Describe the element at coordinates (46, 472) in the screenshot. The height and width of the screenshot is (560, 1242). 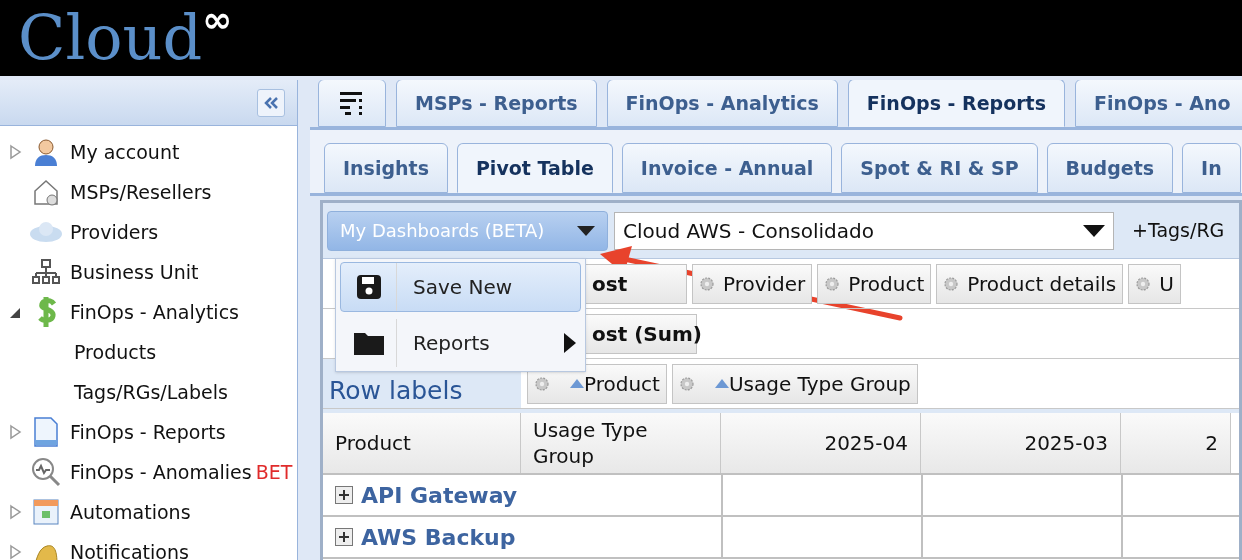
I see `magnifier-icon` at that location.